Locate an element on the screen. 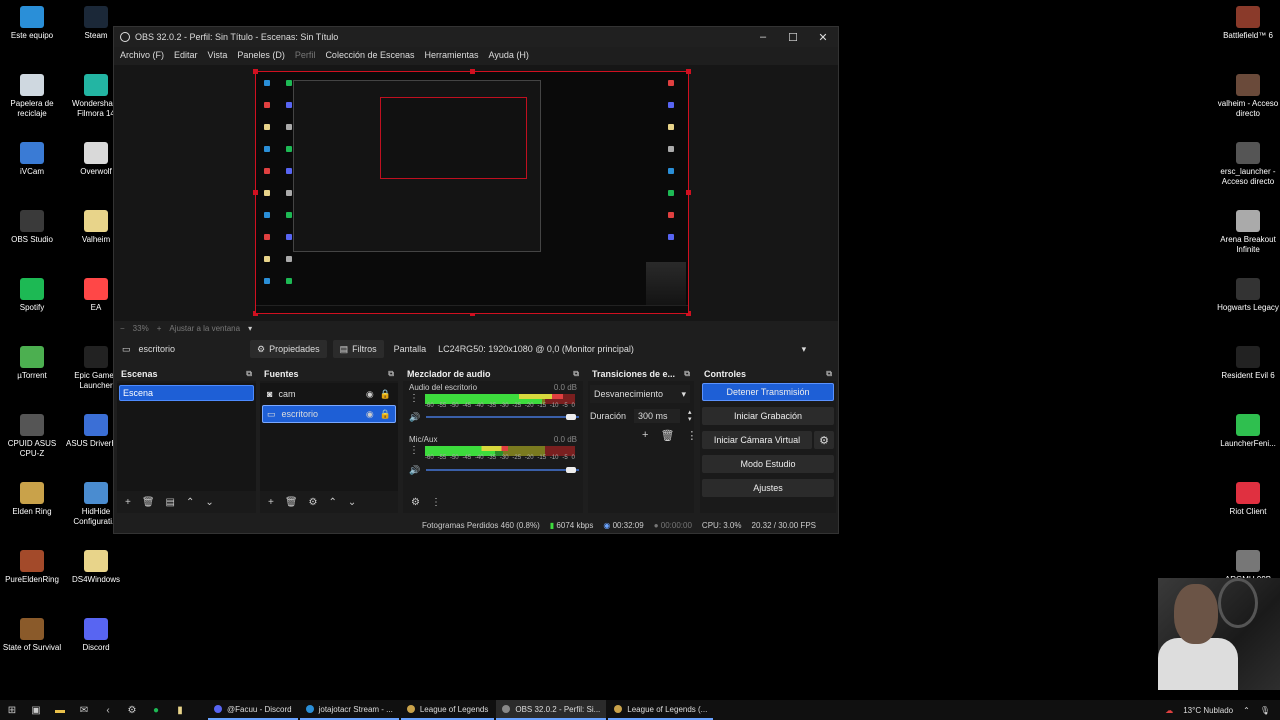  desktop-icon: Papelera de reciclaje is located at coordinates (32, 96).